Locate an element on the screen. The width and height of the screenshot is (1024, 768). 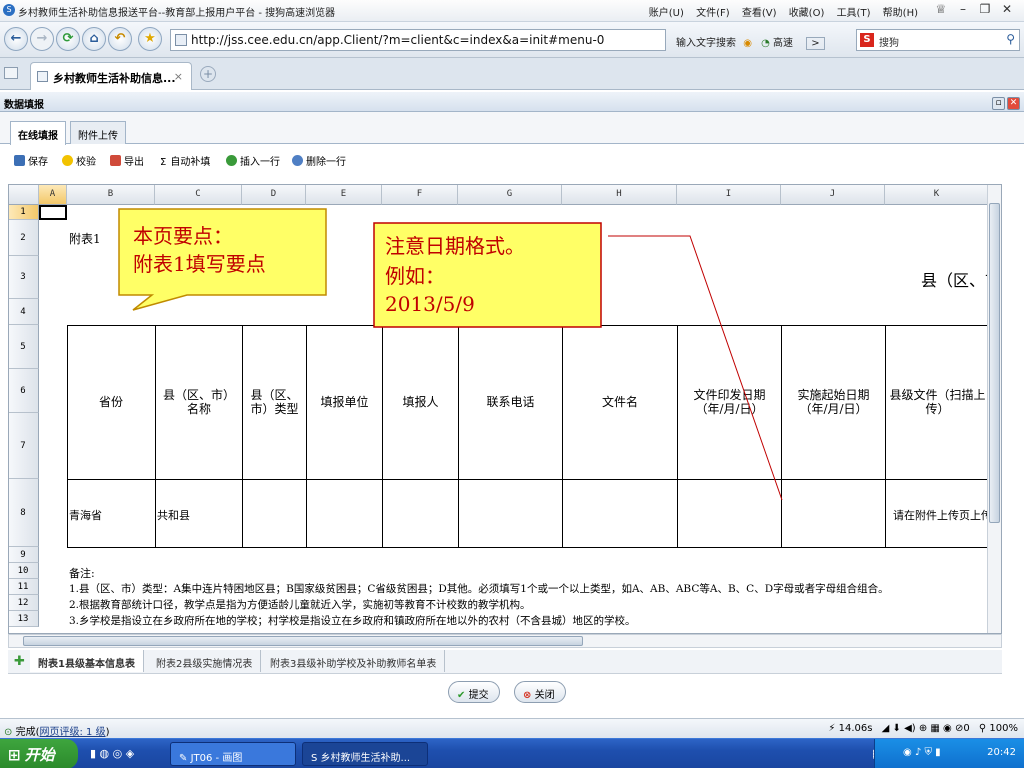
start-button: ⊞ 开始 is located at coordinates (39, 753).